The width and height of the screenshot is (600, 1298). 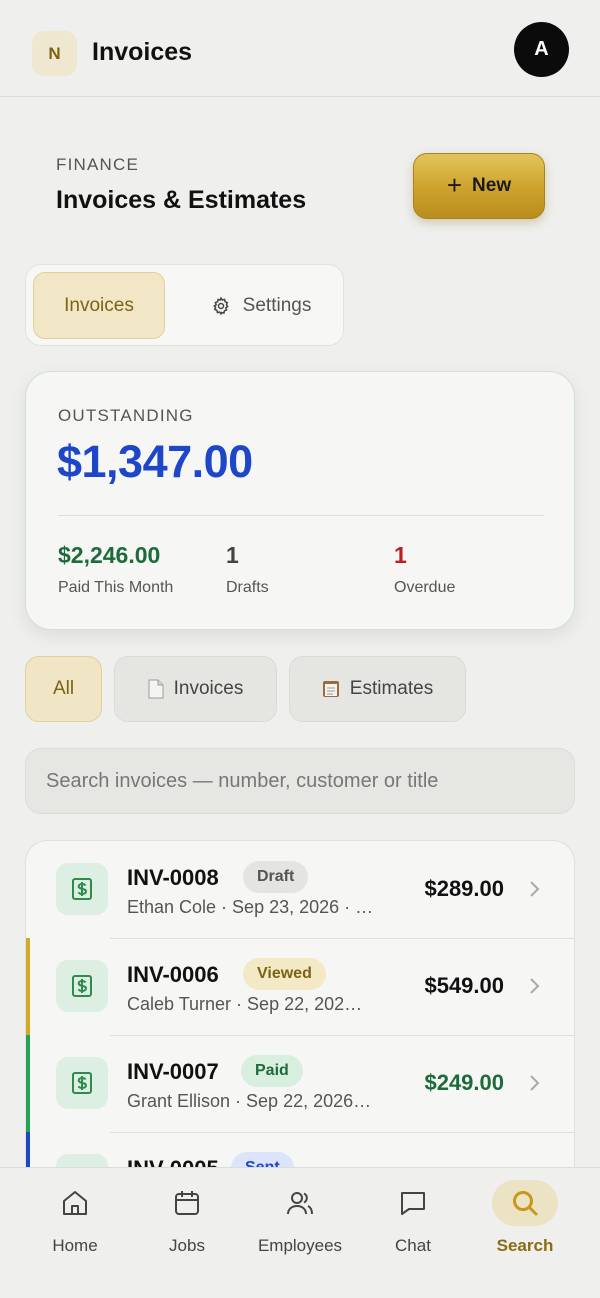 I want to click on view-tabs: Invoices Settings, so click(x=184, y=305).